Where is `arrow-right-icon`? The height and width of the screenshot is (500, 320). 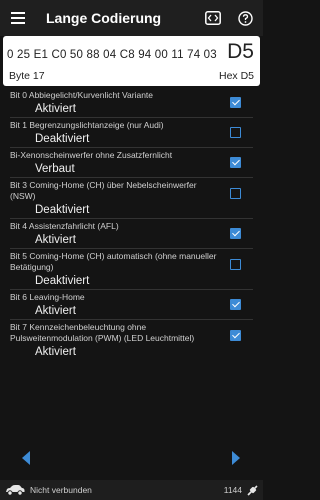 arrow-right-icon is located at coordinates (236, 458).